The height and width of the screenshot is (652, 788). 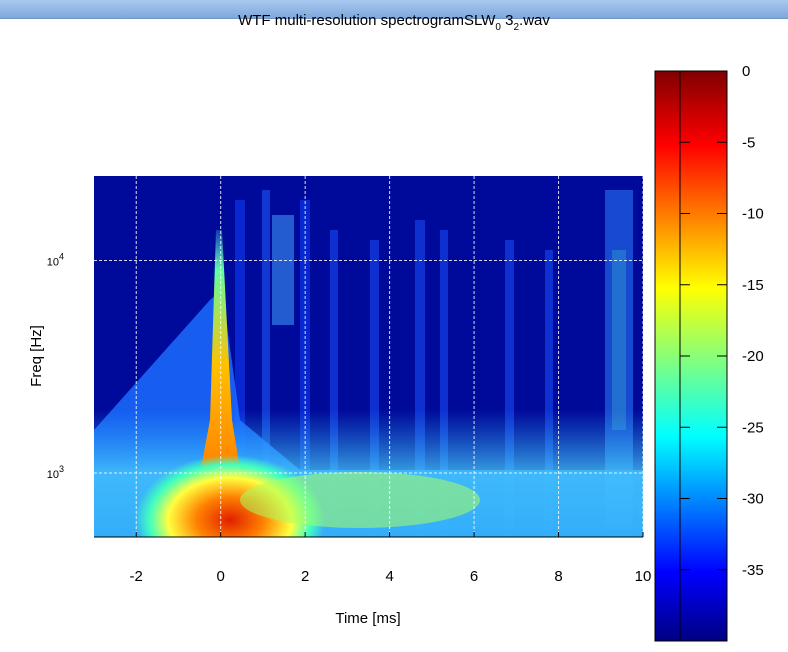 What do you see at coordinates (753, 356) in the screenshot?
I see `colorbar-tick-label: -20` at bounding box center [753, 356].